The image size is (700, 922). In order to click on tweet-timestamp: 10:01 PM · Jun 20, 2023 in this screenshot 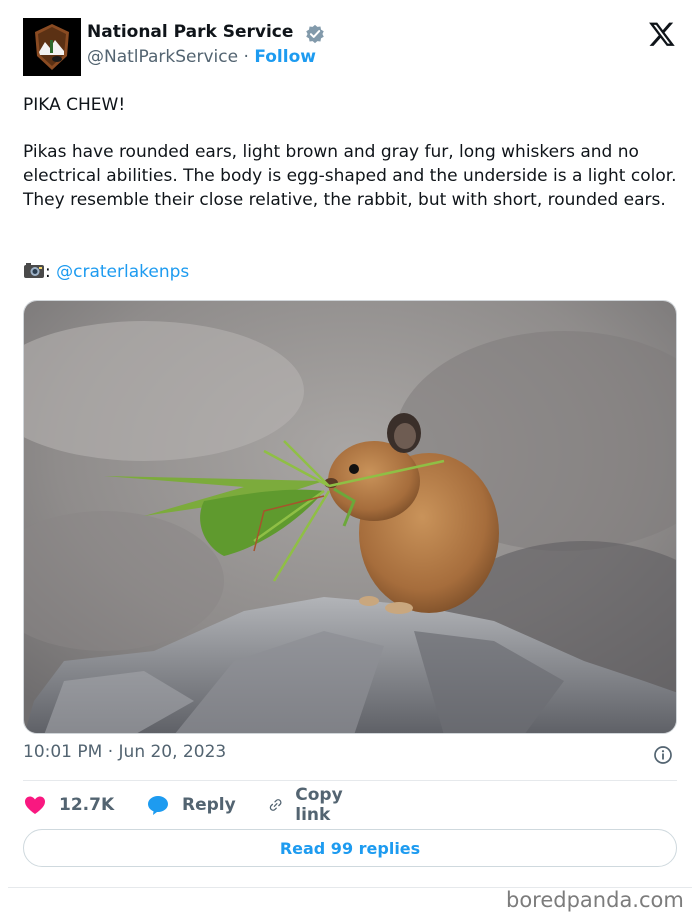, I will do `click(124, 752)`.